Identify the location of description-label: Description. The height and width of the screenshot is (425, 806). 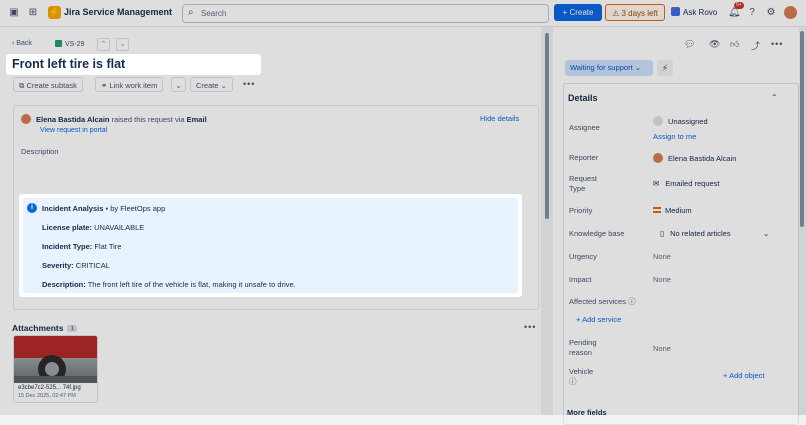
(40, 151).